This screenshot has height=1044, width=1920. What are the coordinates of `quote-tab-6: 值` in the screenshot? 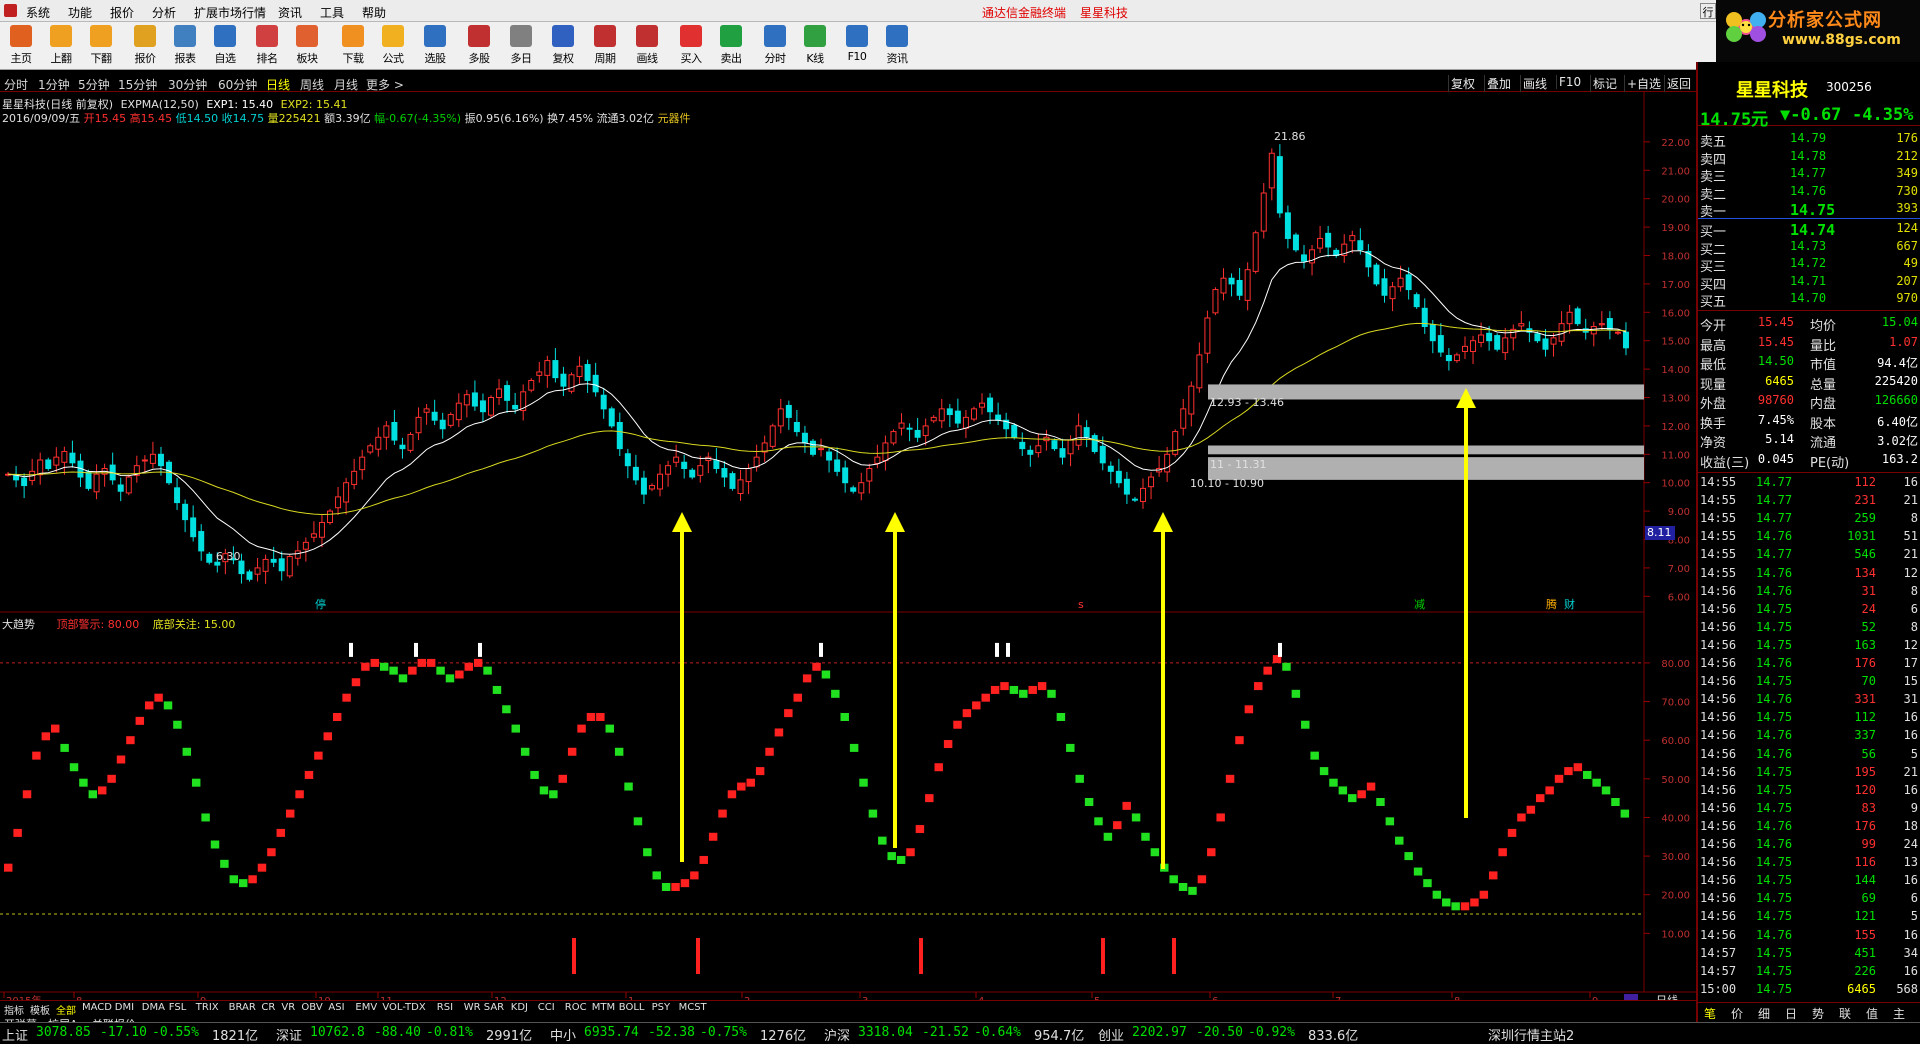 It's located at (1872, 1013).